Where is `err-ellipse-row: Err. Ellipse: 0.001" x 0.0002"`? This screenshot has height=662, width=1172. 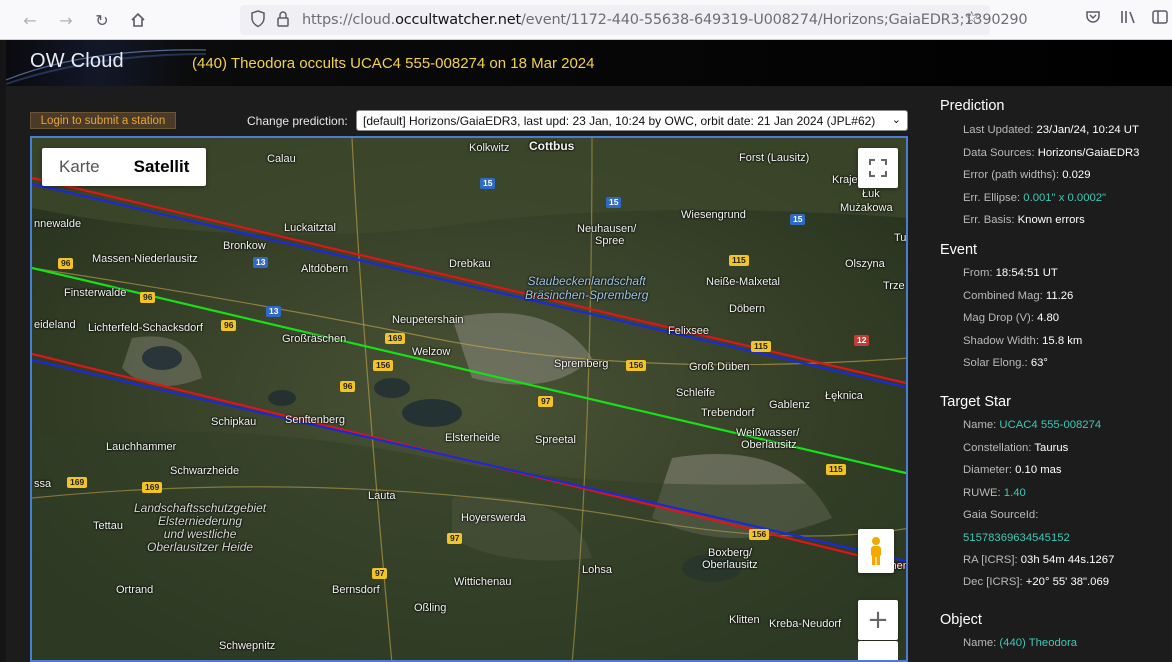
err-ellipse-row: Err. Ellipse: 0.001" x 0.0002" is located at coordinates (1035, 198).